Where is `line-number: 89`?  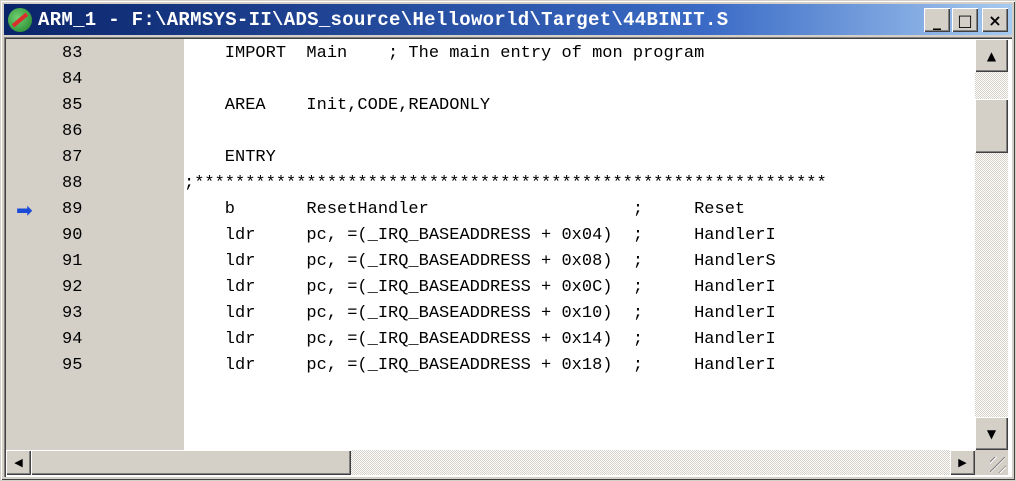
line-number: 89 is located at coordinates (72, 209).